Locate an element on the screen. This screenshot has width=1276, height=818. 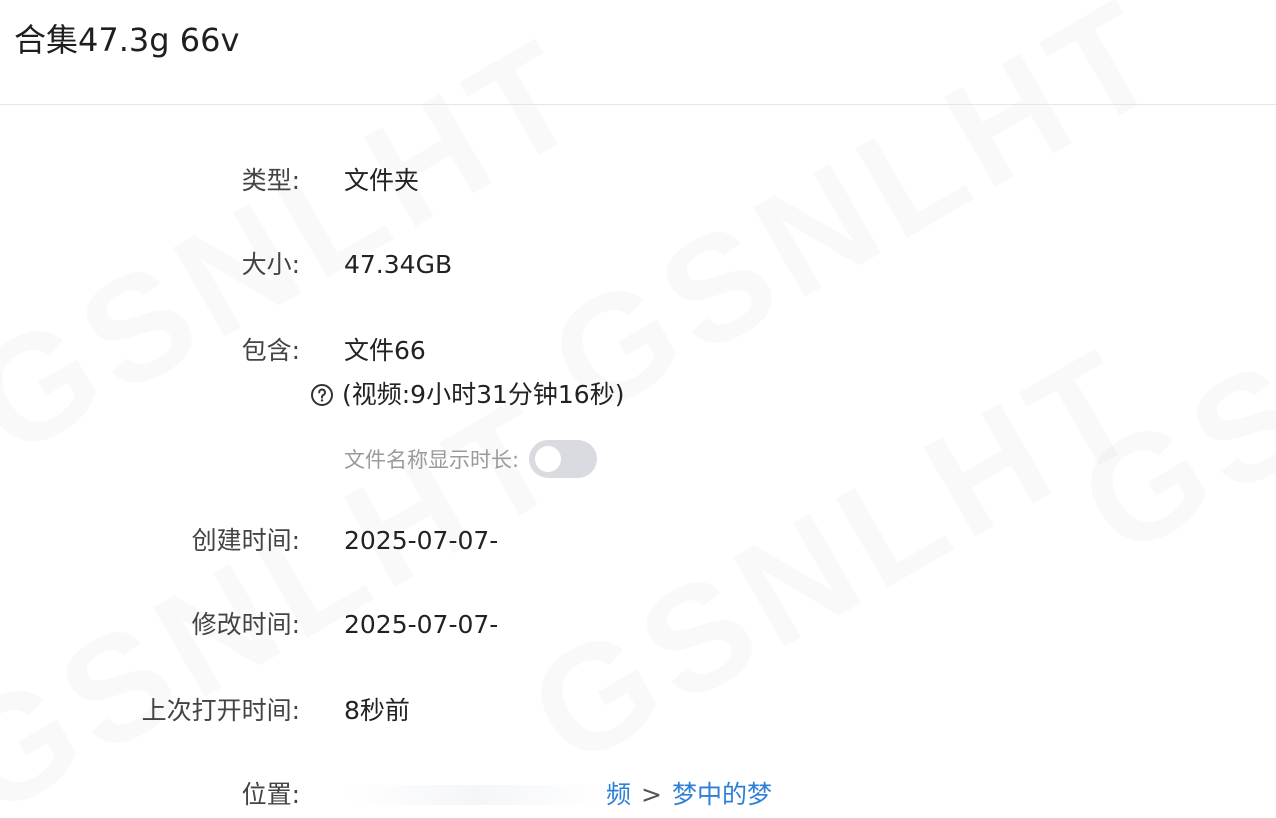
type-value: 文件夹 is located at coordinates (382, 180).